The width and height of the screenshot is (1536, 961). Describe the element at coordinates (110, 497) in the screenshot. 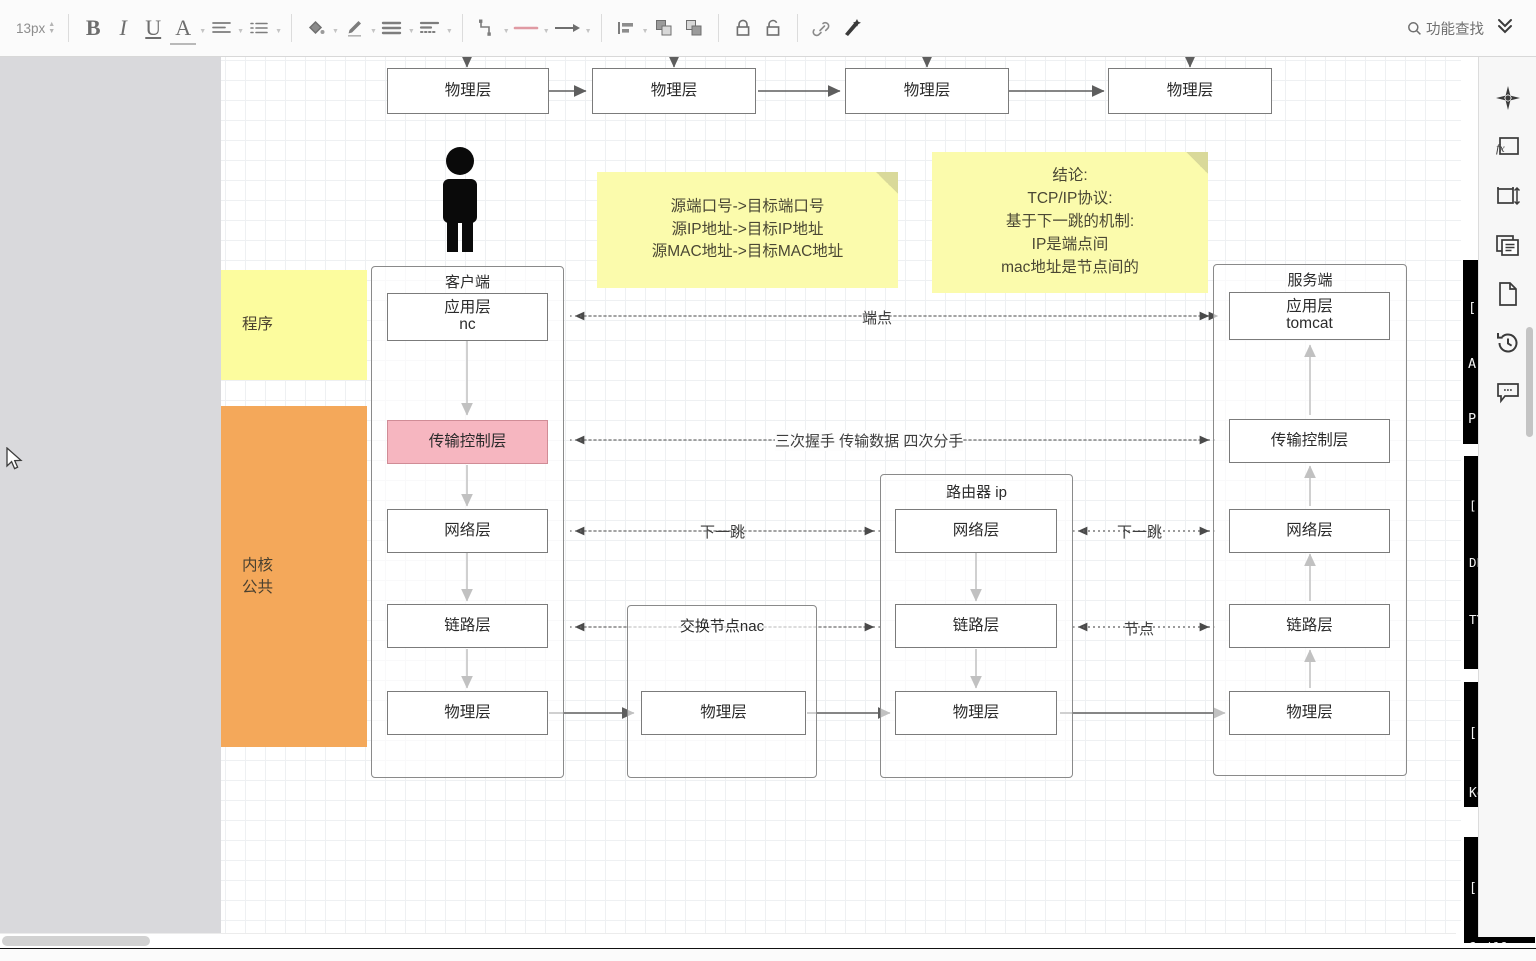

I see `canvas-outside-area` at that location.